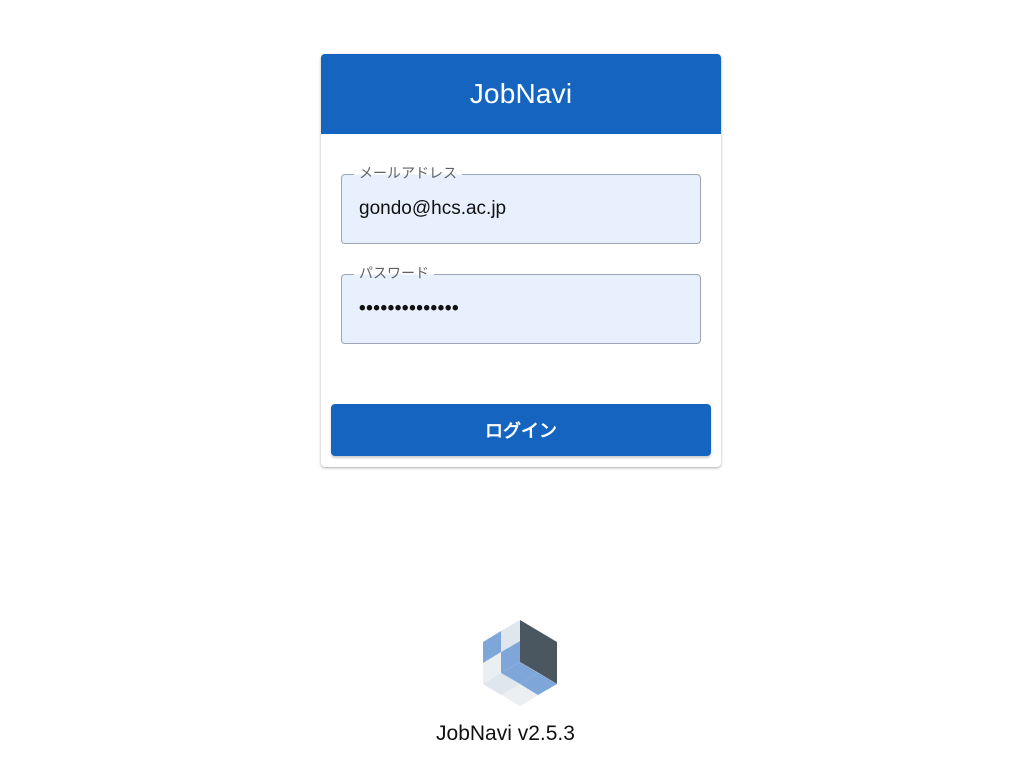  Describe the element at coordinates (432, 209) in the screenshot. I see `email-input: gondo@hcs.ac.jp` at that location.